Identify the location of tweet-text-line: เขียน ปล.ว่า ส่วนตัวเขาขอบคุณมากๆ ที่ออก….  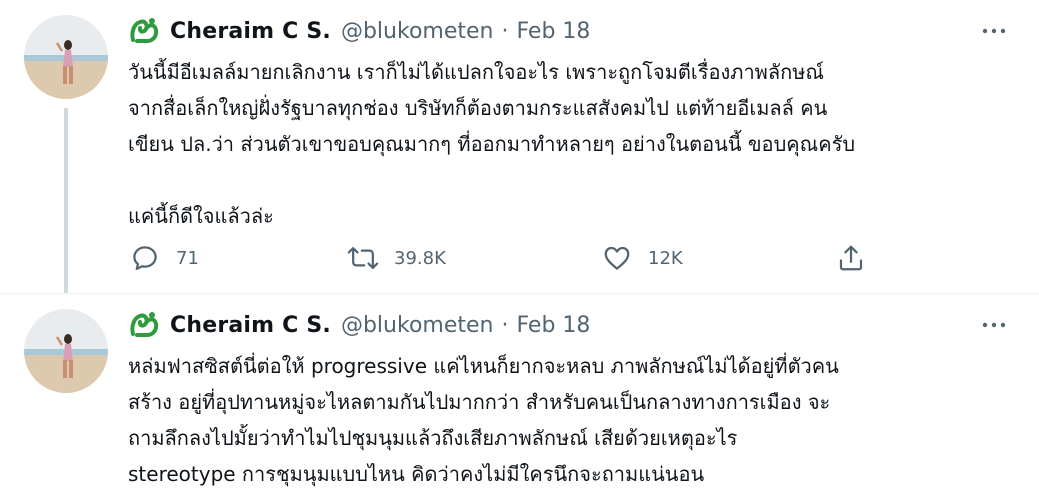
(492, 144).